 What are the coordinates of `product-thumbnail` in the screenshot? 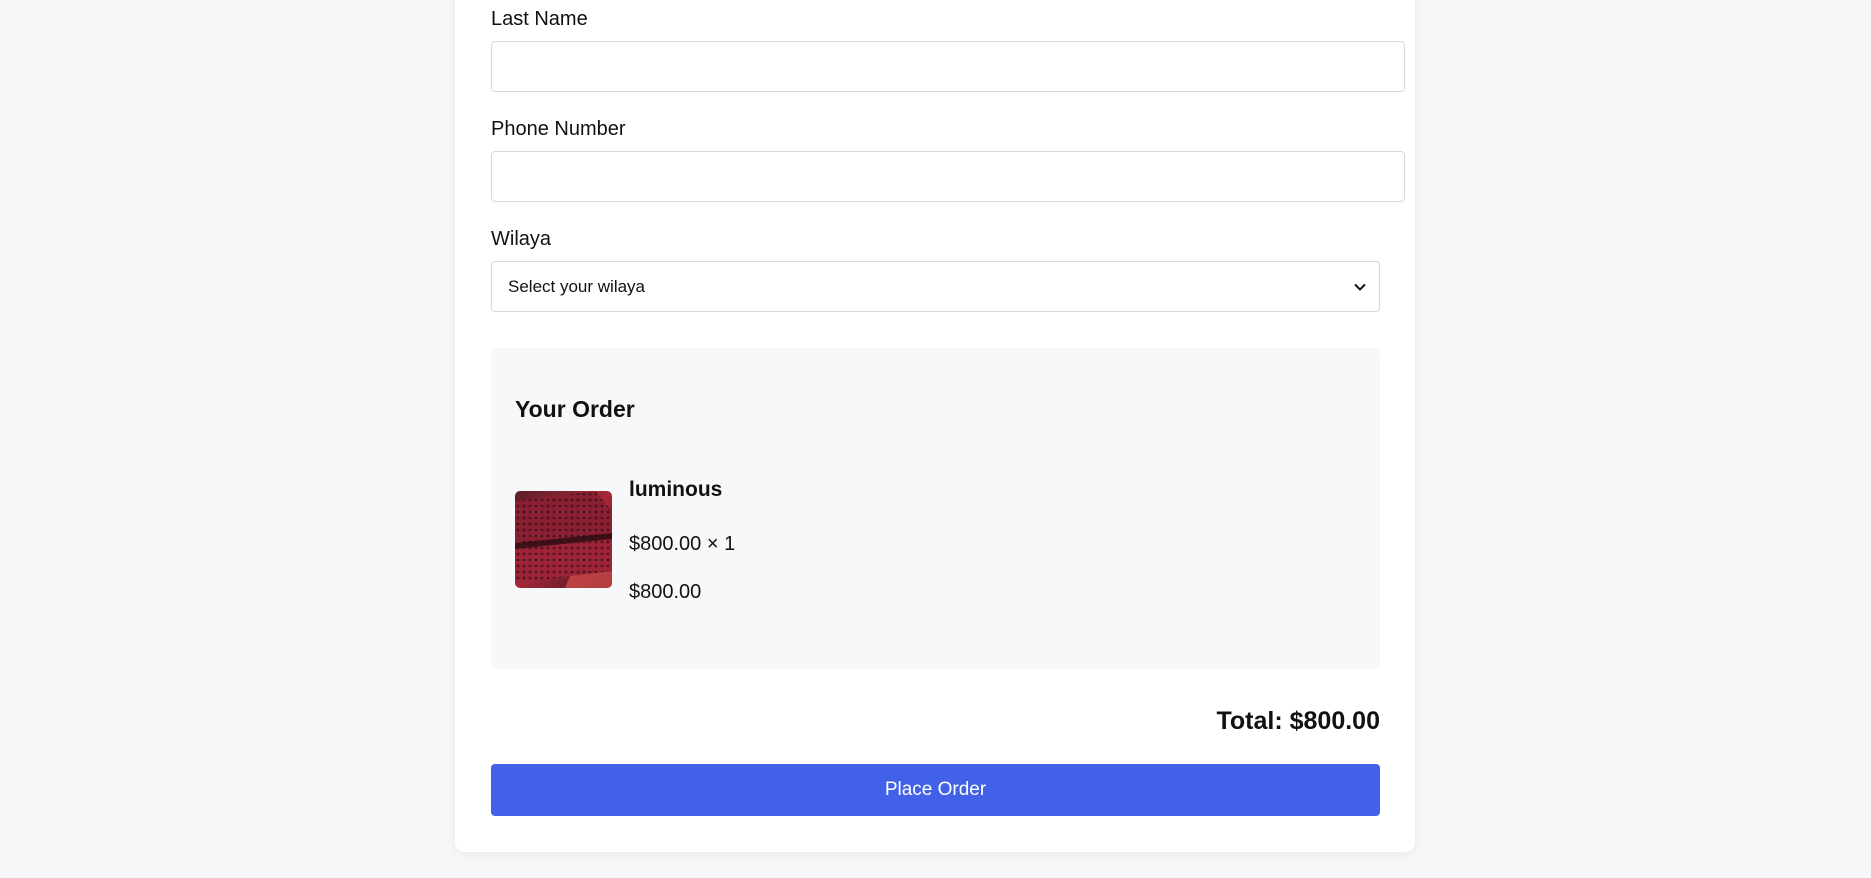 It's located at (563, 539).